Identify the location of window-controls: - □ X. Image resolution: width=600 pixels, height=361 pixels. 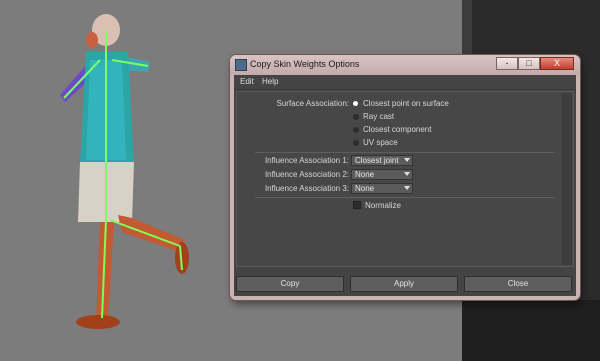
(535, 63).